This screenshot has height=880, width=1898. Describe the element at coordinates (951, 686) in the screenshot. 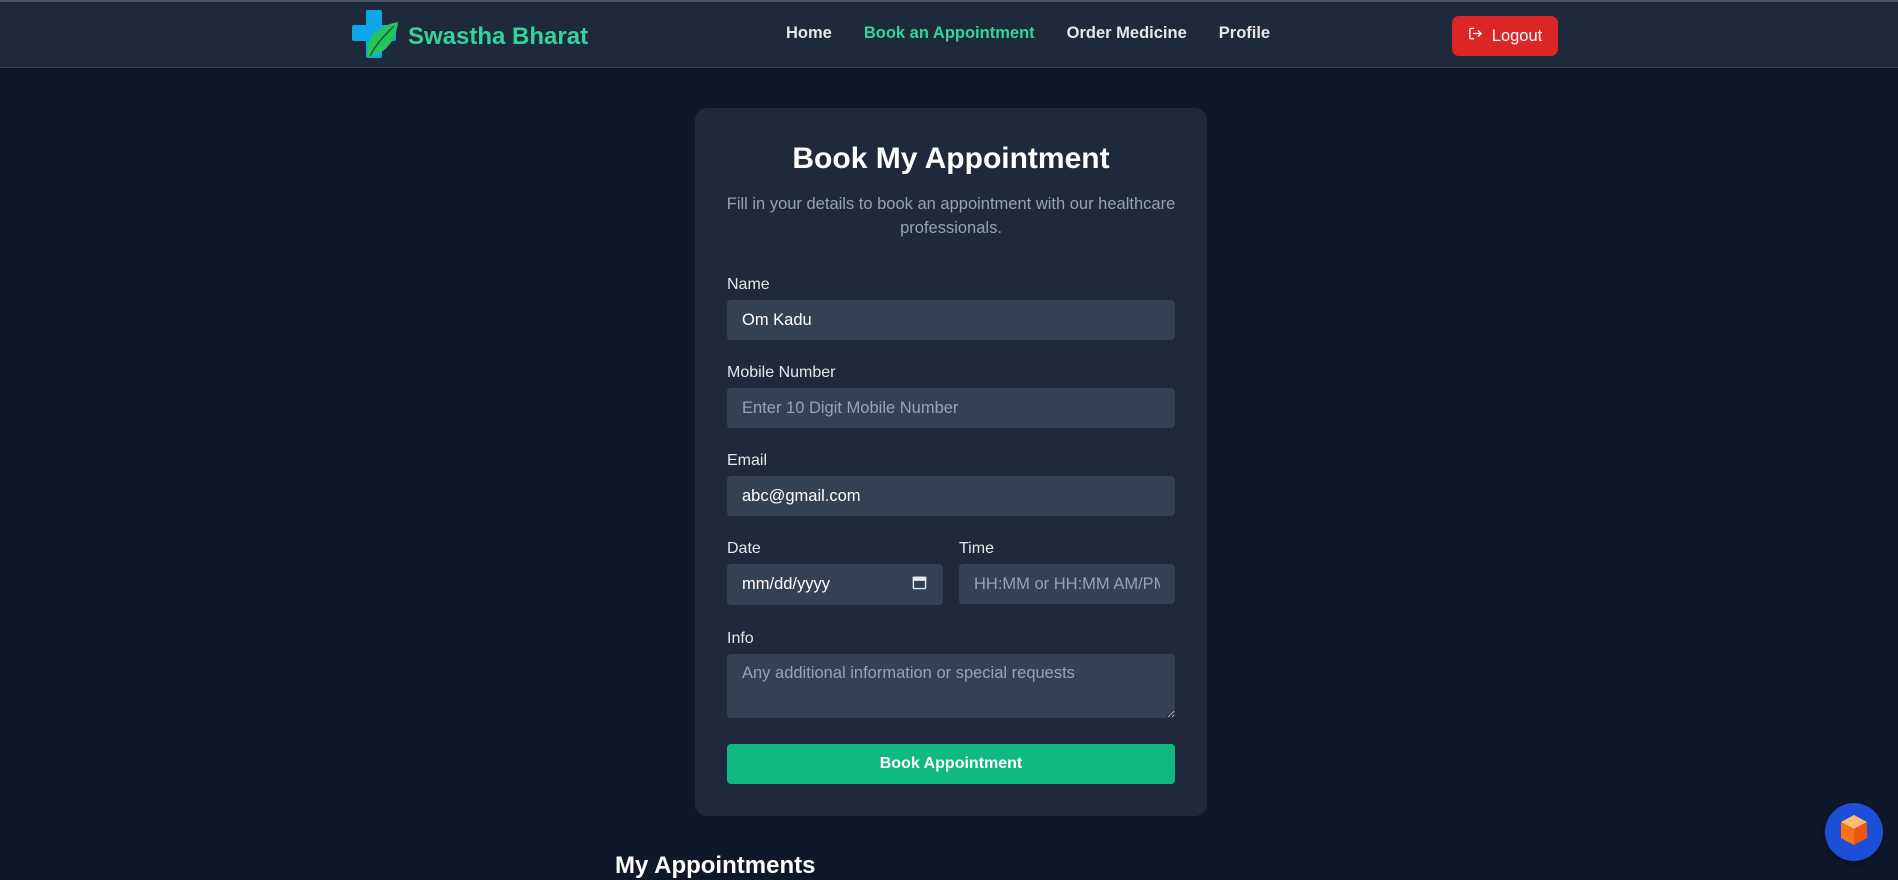

I see `info-textarea` at that location.